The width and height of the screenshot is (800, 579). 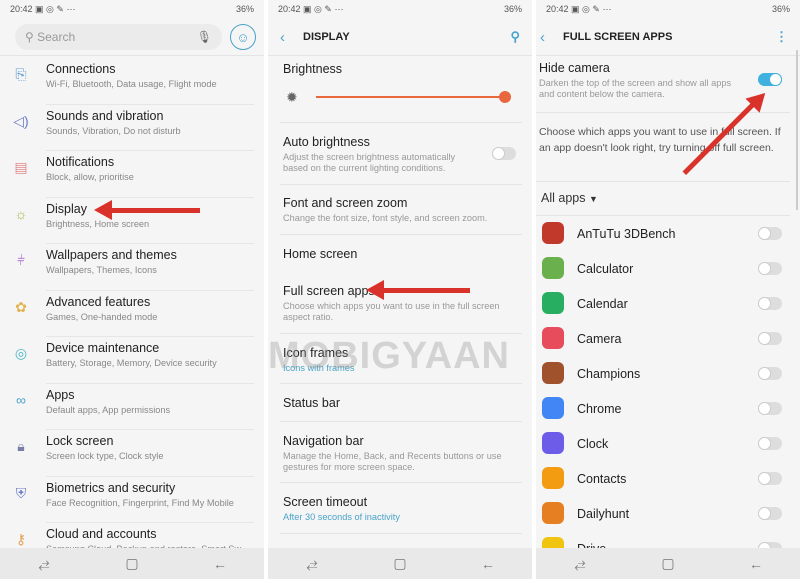 What do you see at coordinates (505, 97) in the screenshot?
I see `slider-thumb` at bounding box center [505, 97].